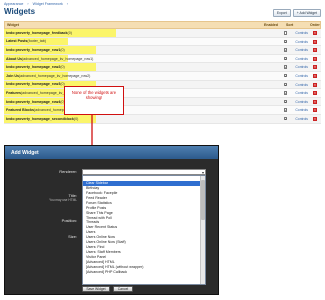 This screenshot has height=300, width=325. I want to click on widget-name: About Us, so click(13, 59).